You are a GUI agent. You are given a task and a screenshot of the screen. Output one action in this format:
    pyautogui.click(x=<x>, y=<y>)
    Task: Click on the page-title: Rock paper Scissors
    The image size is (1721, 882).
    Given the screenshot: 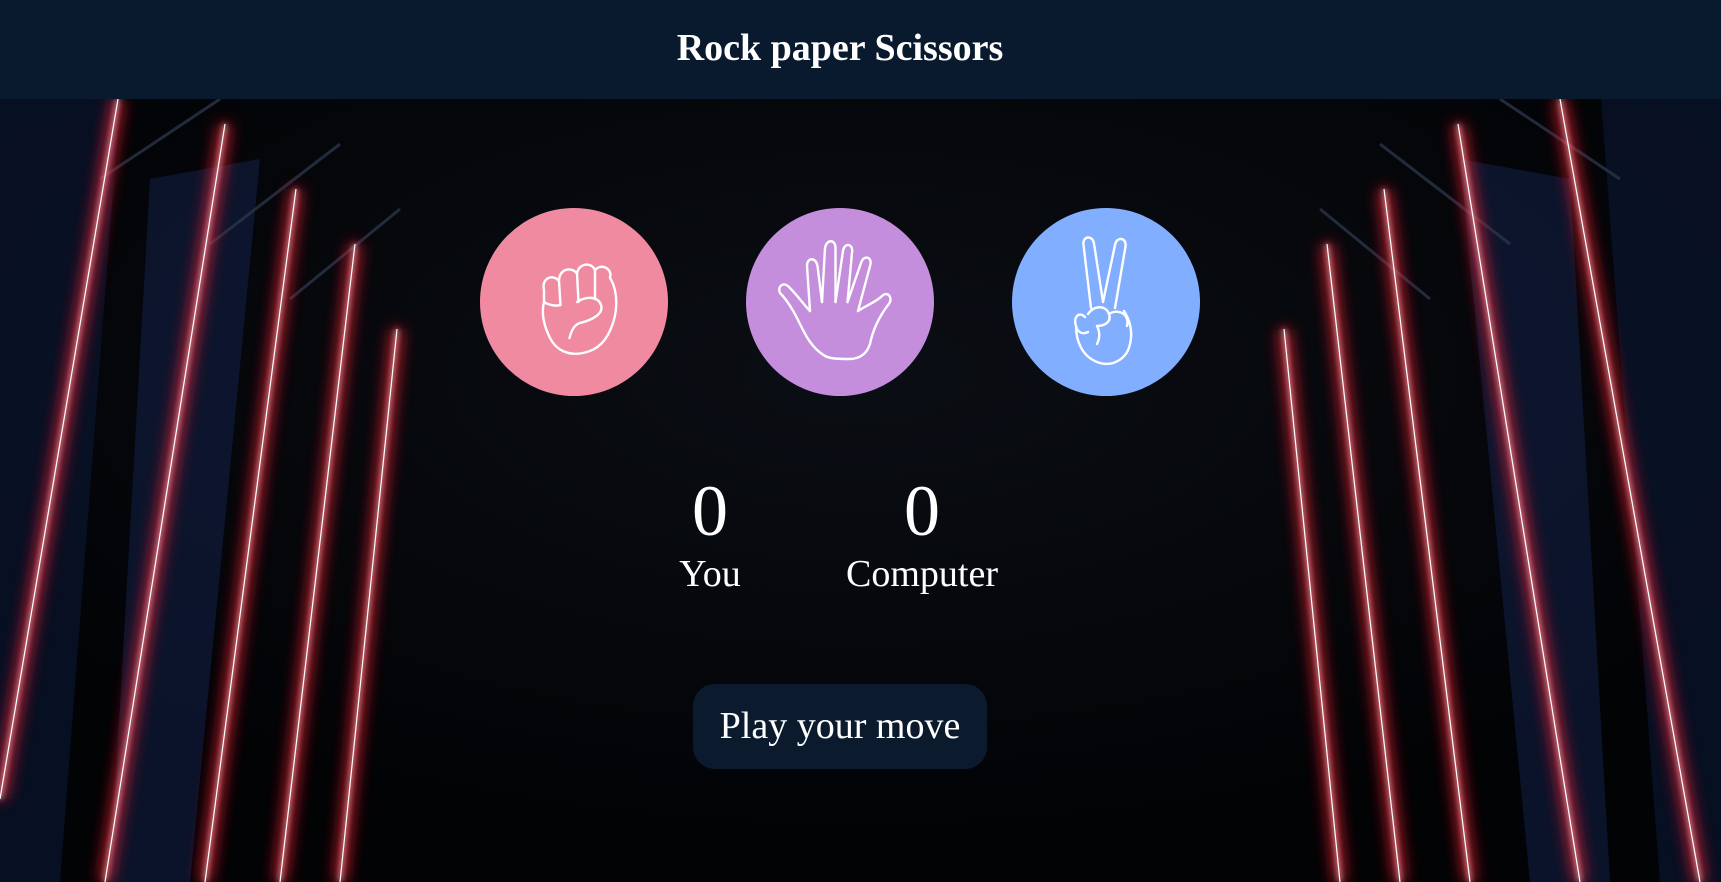 What is the action you would take?
    pyautogui.click(x=840, y=48)
    